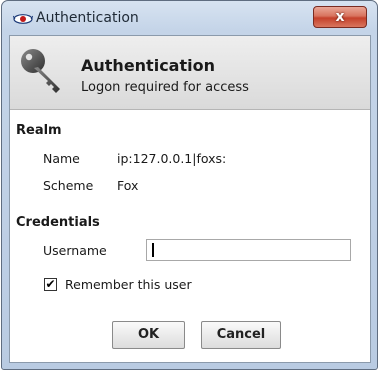 The image size is (381, 372). I want to click on realm-scheme-label: Scheme, so click(68, 185).